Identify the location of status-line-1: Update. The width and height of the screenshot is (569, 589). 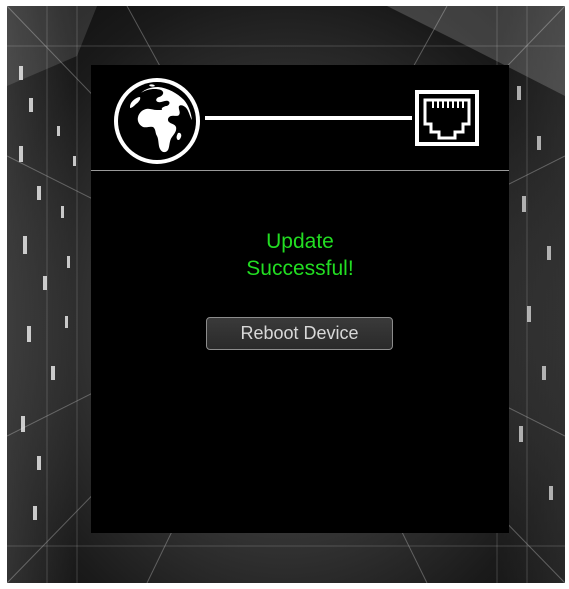
(300, 241).